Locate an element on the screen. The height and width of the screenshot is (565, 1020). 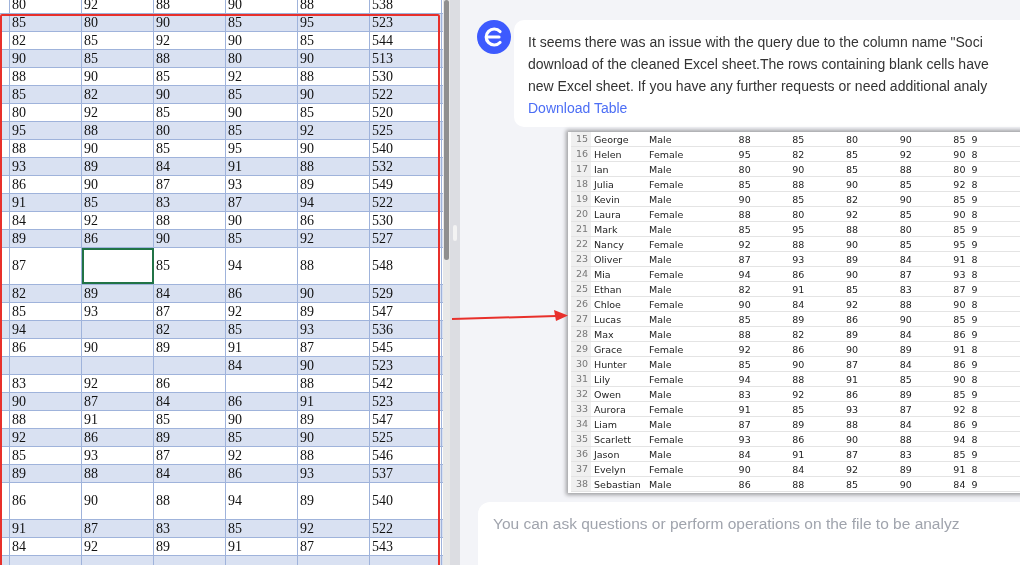
table-cell: 532 is located at coordinates (406, 166).